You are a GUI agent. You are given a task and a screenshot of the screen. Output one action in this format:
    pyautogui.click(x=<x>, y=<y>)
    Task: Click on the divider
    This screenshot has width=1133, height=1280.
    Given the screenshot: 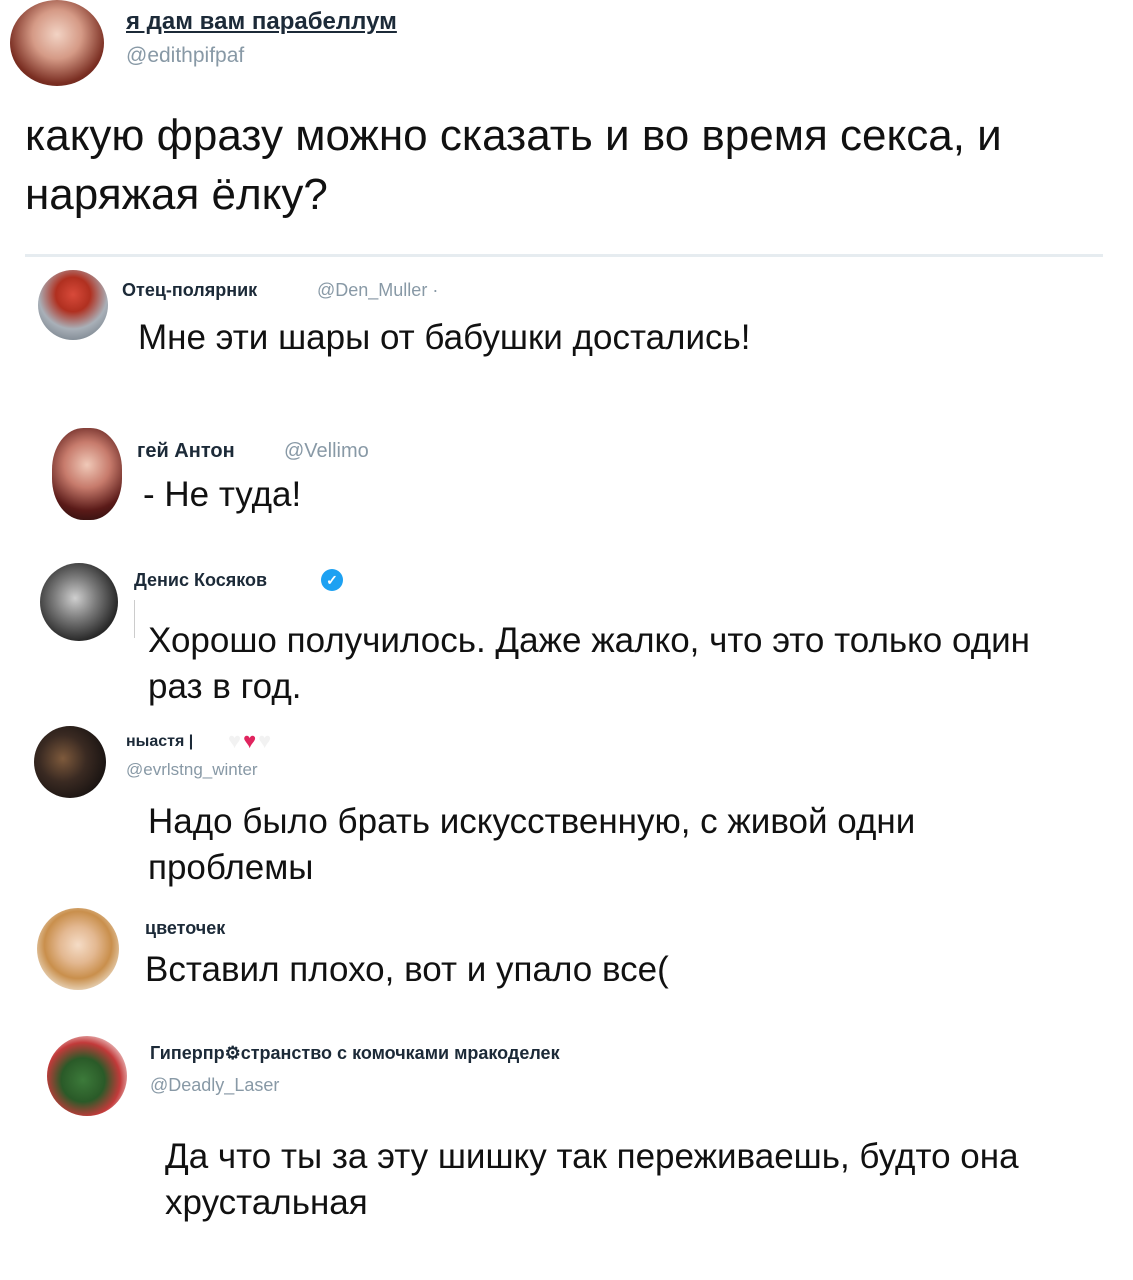 What is the action you would take?
    pyautogui.click(x=564, y=255)
    